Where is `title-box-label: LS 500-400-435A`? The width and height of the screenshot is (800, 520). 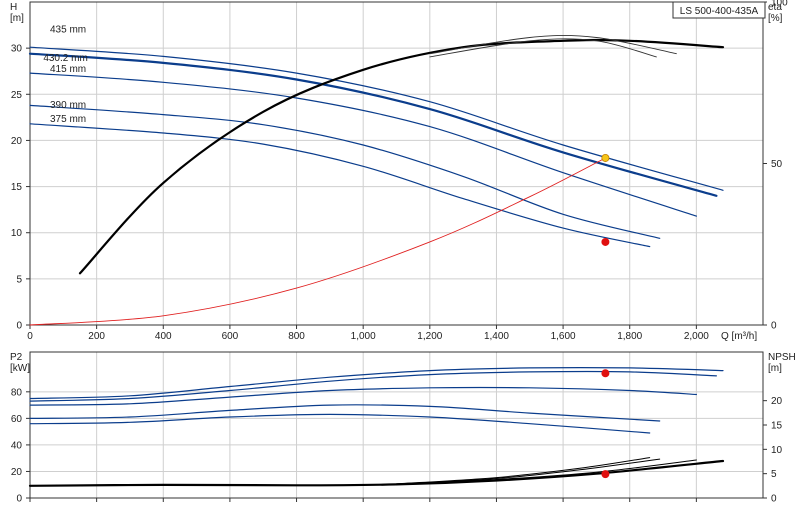
title-box-label: LS 500-400-435A is located at coordinates (719, 11).